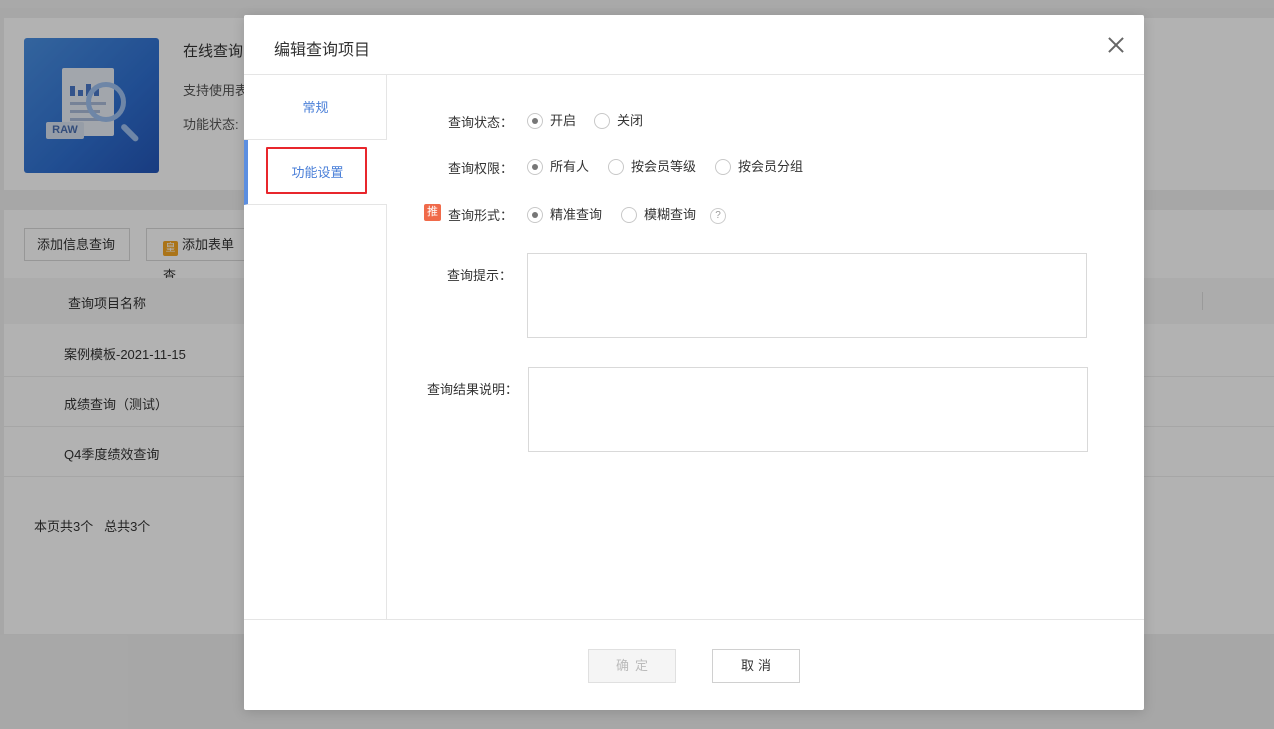 Image resolution: width=1274 pixels, height=729 pixels. Describe the element at coordinates (576, 214) in the screenshot. I see `radio-label: 精准查询` at that location.